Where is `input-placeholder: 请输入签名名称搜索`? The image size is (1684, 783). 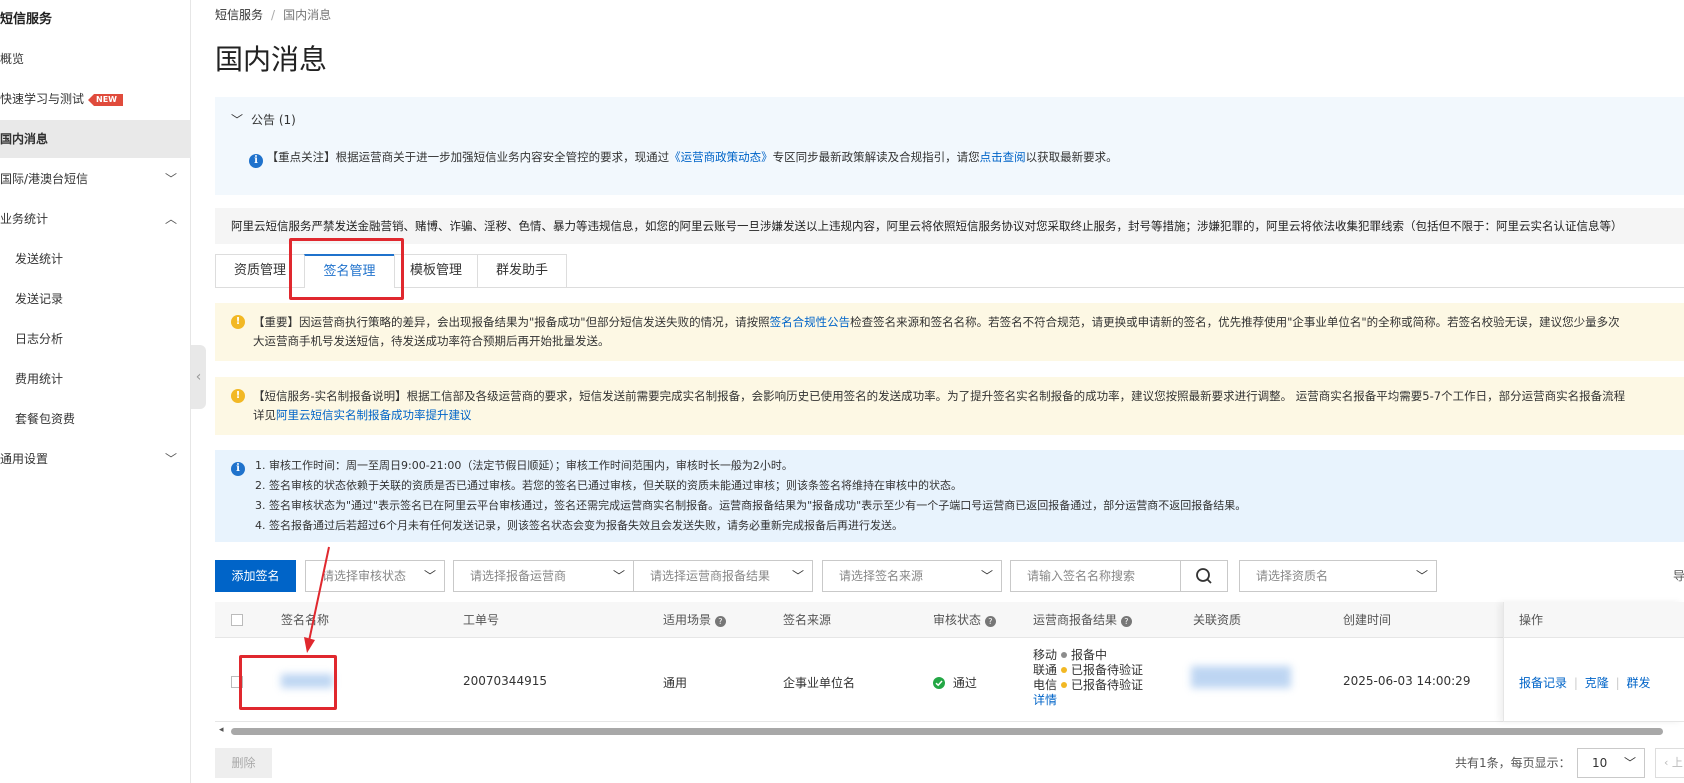 input-placeholder: 请输入签名名称搜索 is located at coordinates (1081, 576).